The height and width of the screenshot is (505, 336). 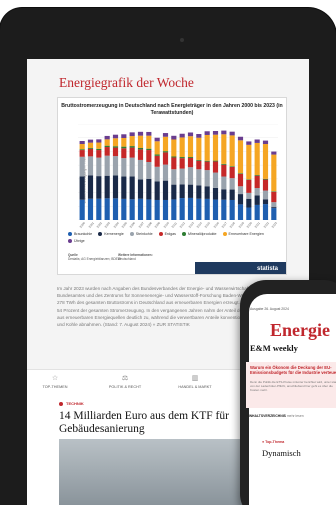 What do you see at coordinates (55, 387) in the screenshot?
I see `nav-label: Top-Themen` at bounding box center [55, 387].